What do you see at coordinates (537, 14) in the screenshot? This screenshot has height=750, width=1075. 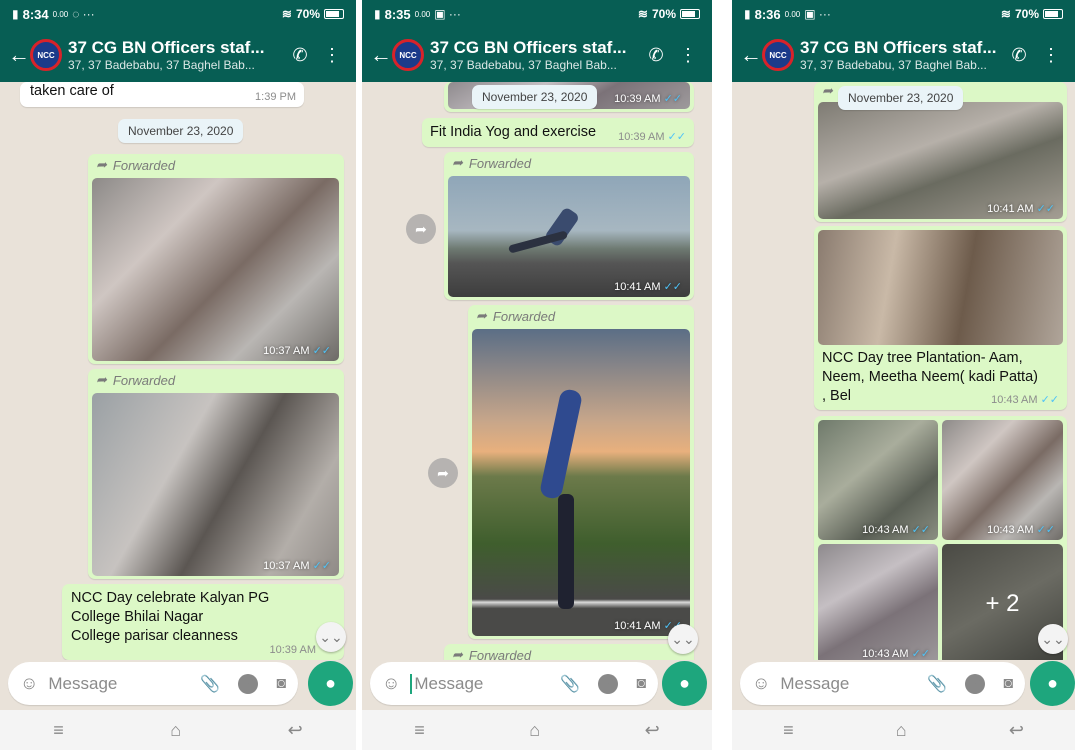 I see `status-bar: ▮ 8:35 0.00 ▣ ··· ≋ 70%` at bounding box center [537, 14].